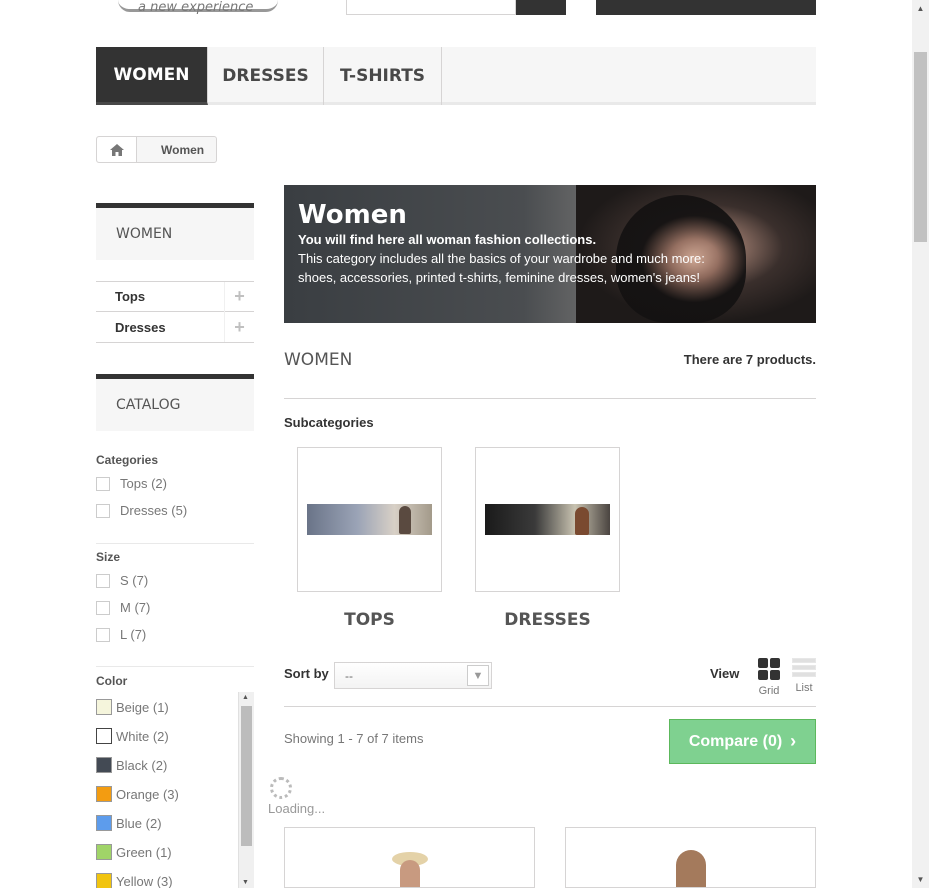  I want to click on filter-color-blue: Blue (2), so click(129, 823).